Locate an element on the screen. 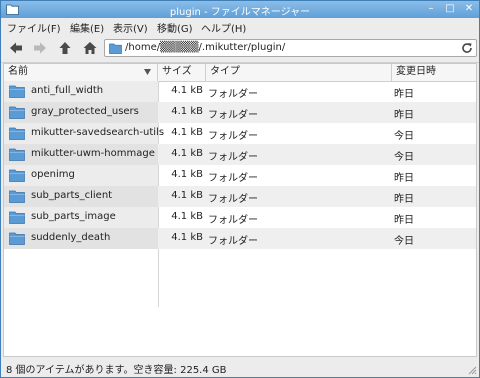 This screenshot has width=480, height=378. maximize-button: □ is located at coordinates (450, 9).